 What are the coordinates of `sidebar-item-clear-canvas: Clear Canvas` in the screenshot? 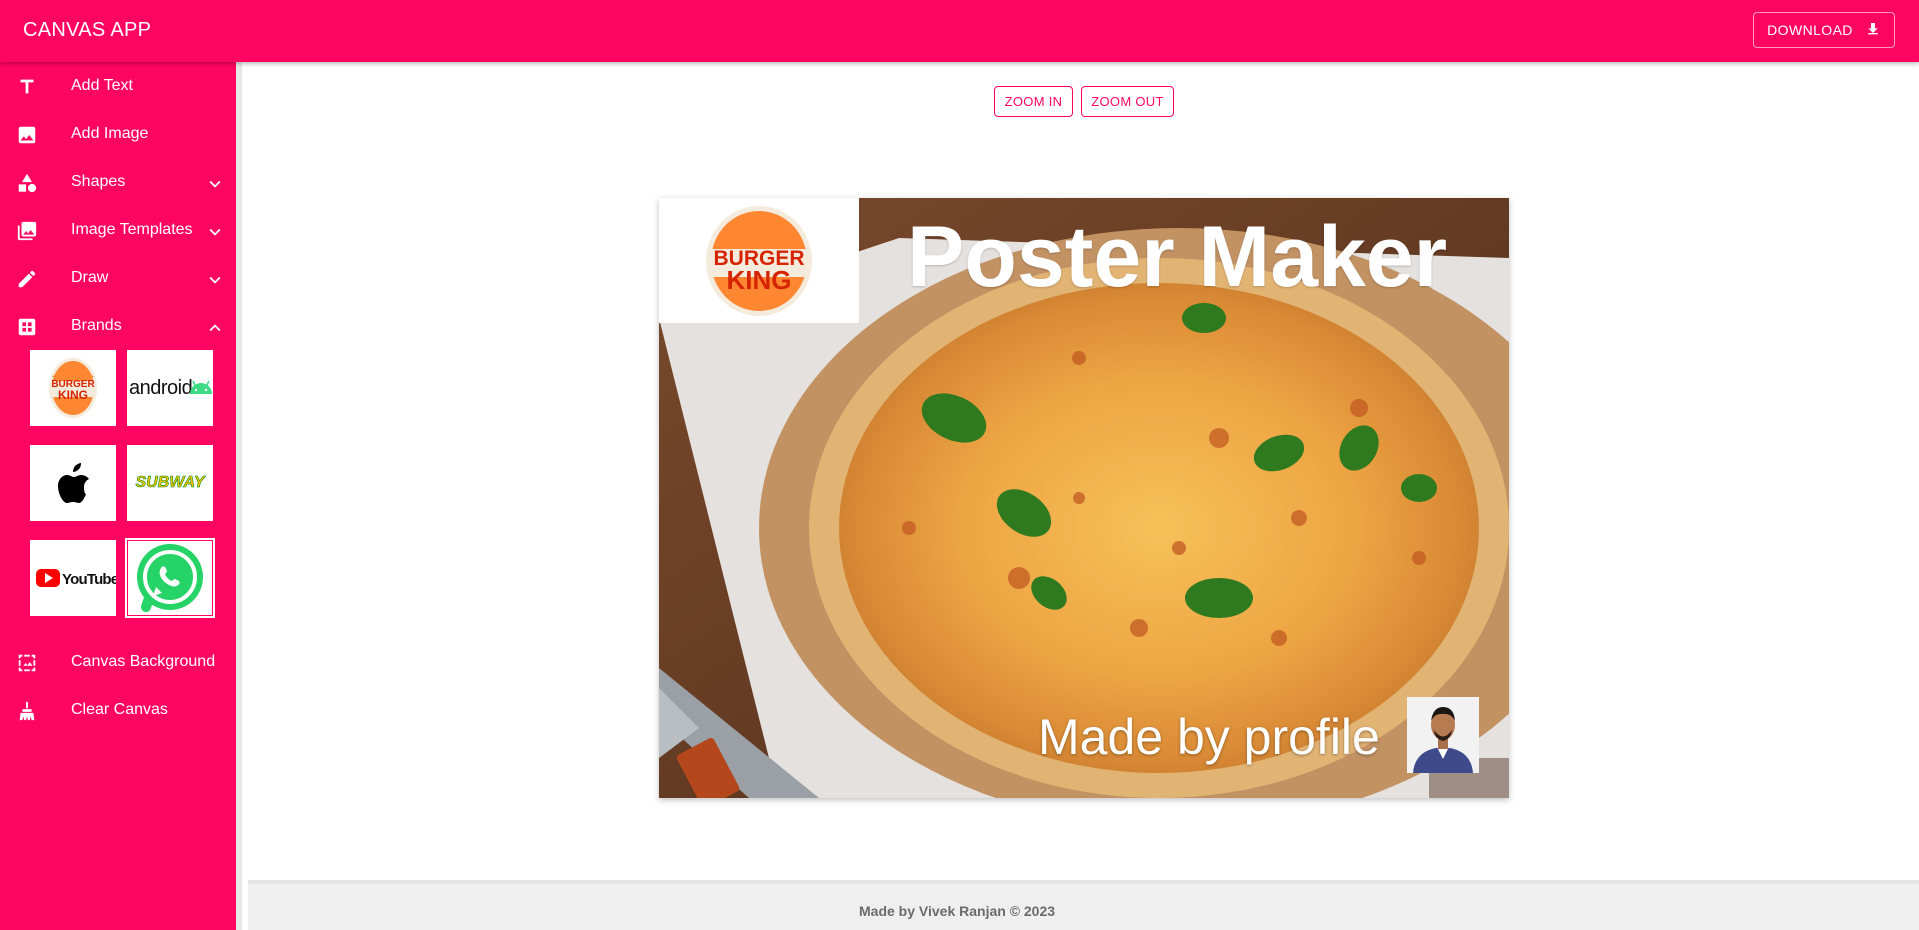 It's located at (118, 710).